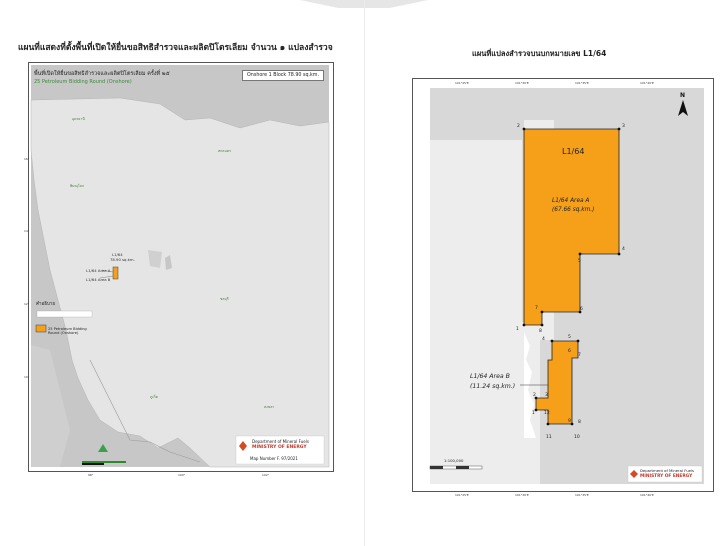 Image resolution: width=728 pixels, height=546 pixels. What do you see at coordinates (666, 476) in the screenshot?
I see `right-ministry: MINISTRY OF ENERGY` at bounding box center [666, 476].